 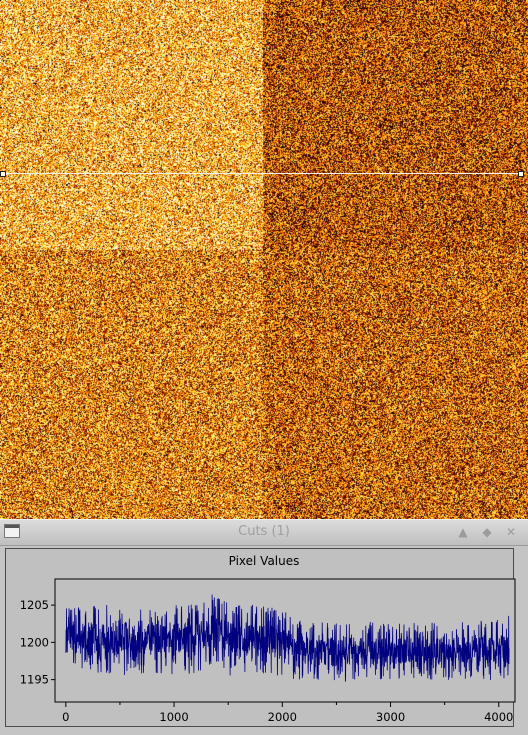 I want to click on x-tick-label: 1000, so click(x=173, y=717).